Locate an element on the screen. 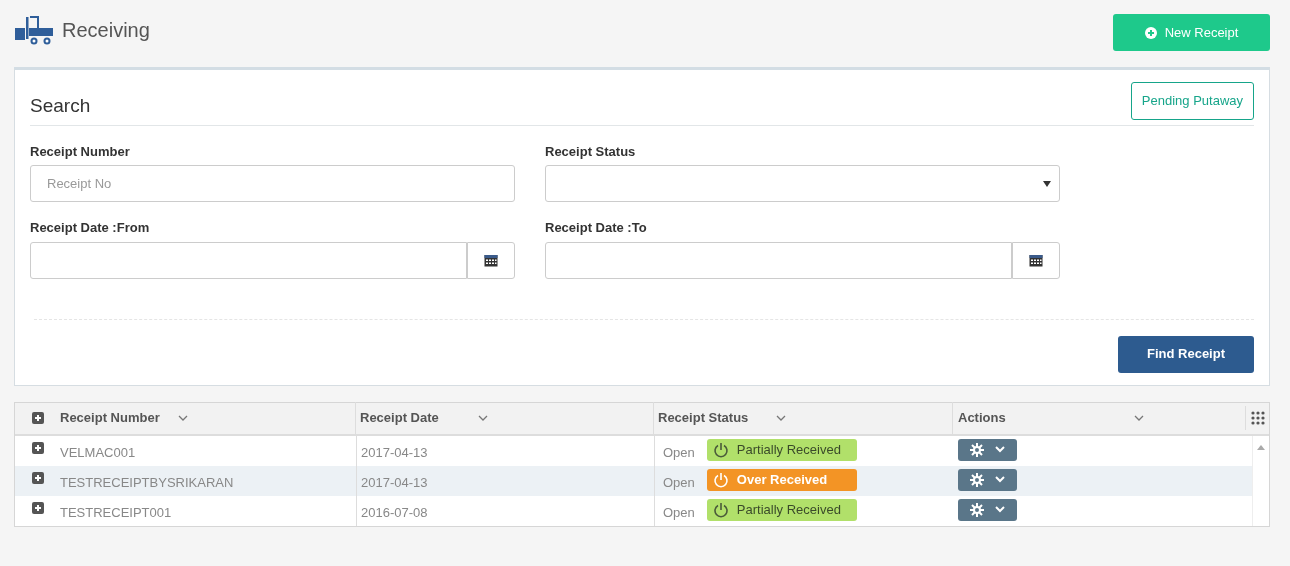  forklift-icon is located at coordinates (34, 30).